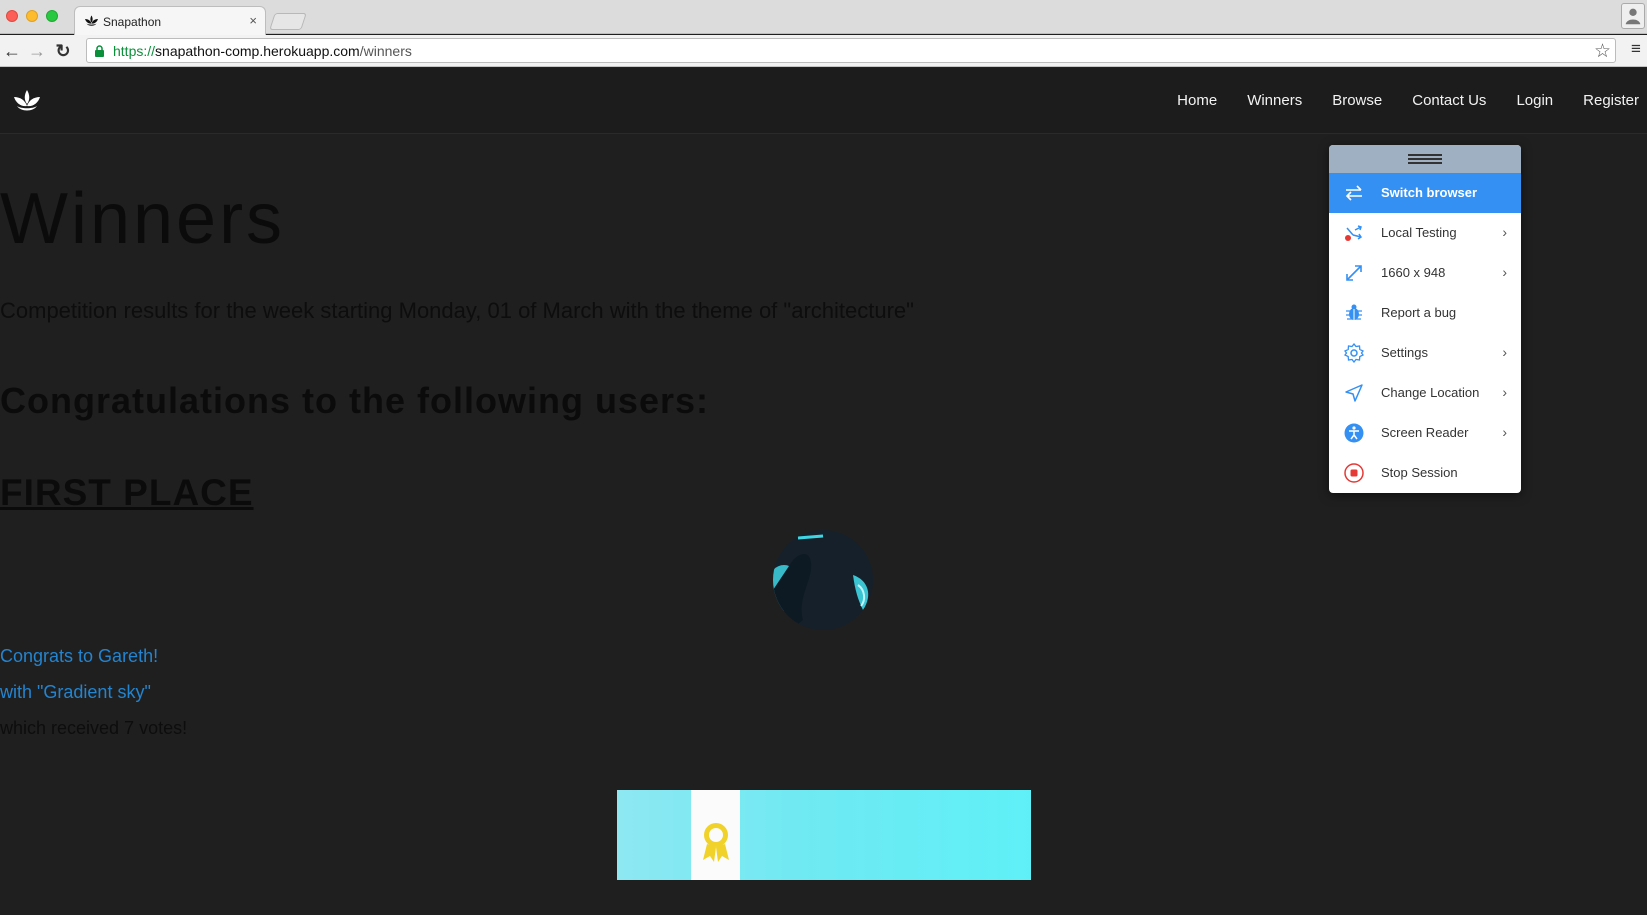  What do you see at coordinates (1354, 312) in the screenshot?
I see `bug-icon` at bounding box center [1354, 312].